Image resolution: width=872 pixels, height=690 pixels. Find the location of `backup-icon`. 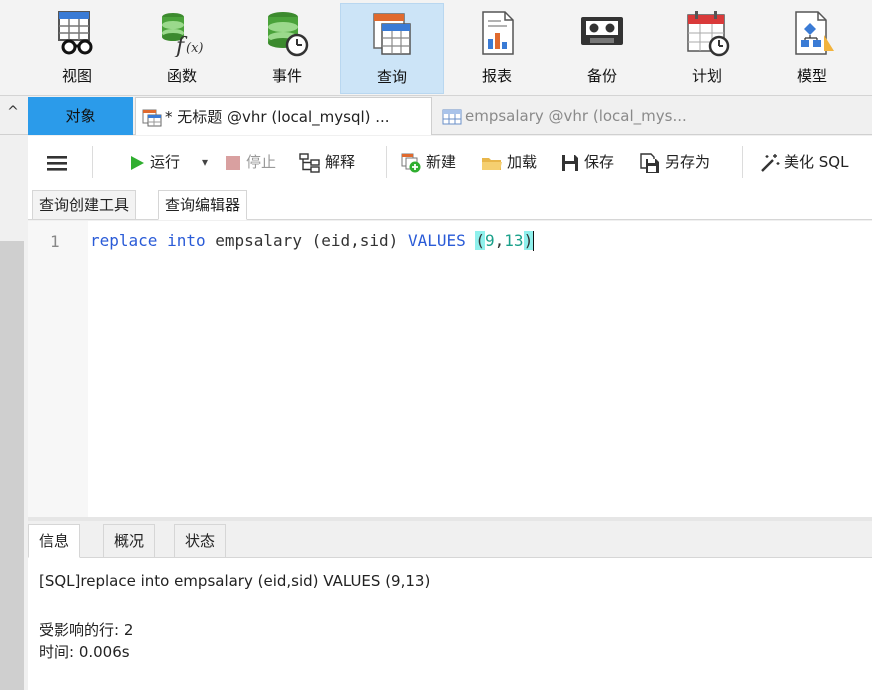

backup-icon is located at coordinates (602, 31).